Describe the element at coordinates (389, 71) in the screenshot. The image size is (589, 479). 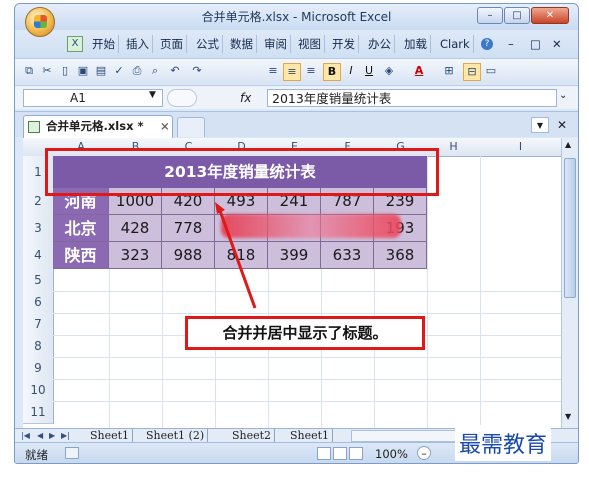
I see `fill-color-icon: ◈` at that location.